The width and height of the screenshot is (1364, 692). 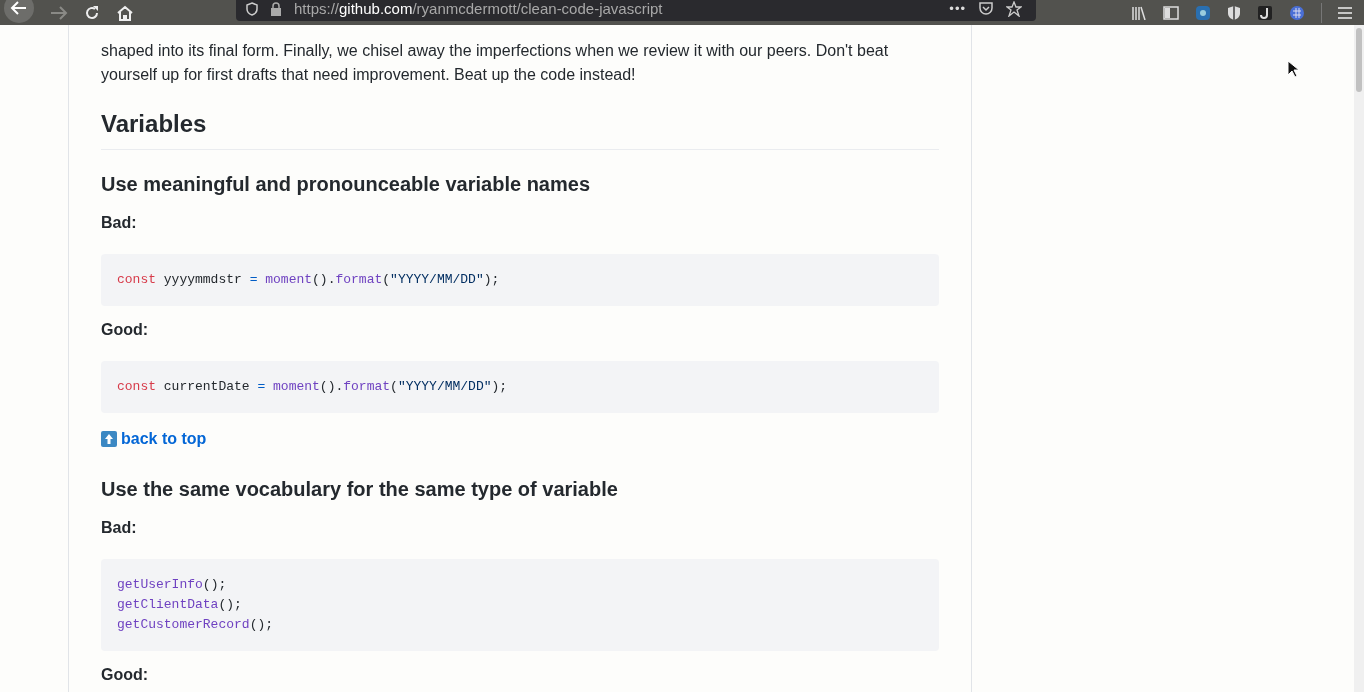 I want to click on code-line: getUserInfo();, so click(x=172, y=585).